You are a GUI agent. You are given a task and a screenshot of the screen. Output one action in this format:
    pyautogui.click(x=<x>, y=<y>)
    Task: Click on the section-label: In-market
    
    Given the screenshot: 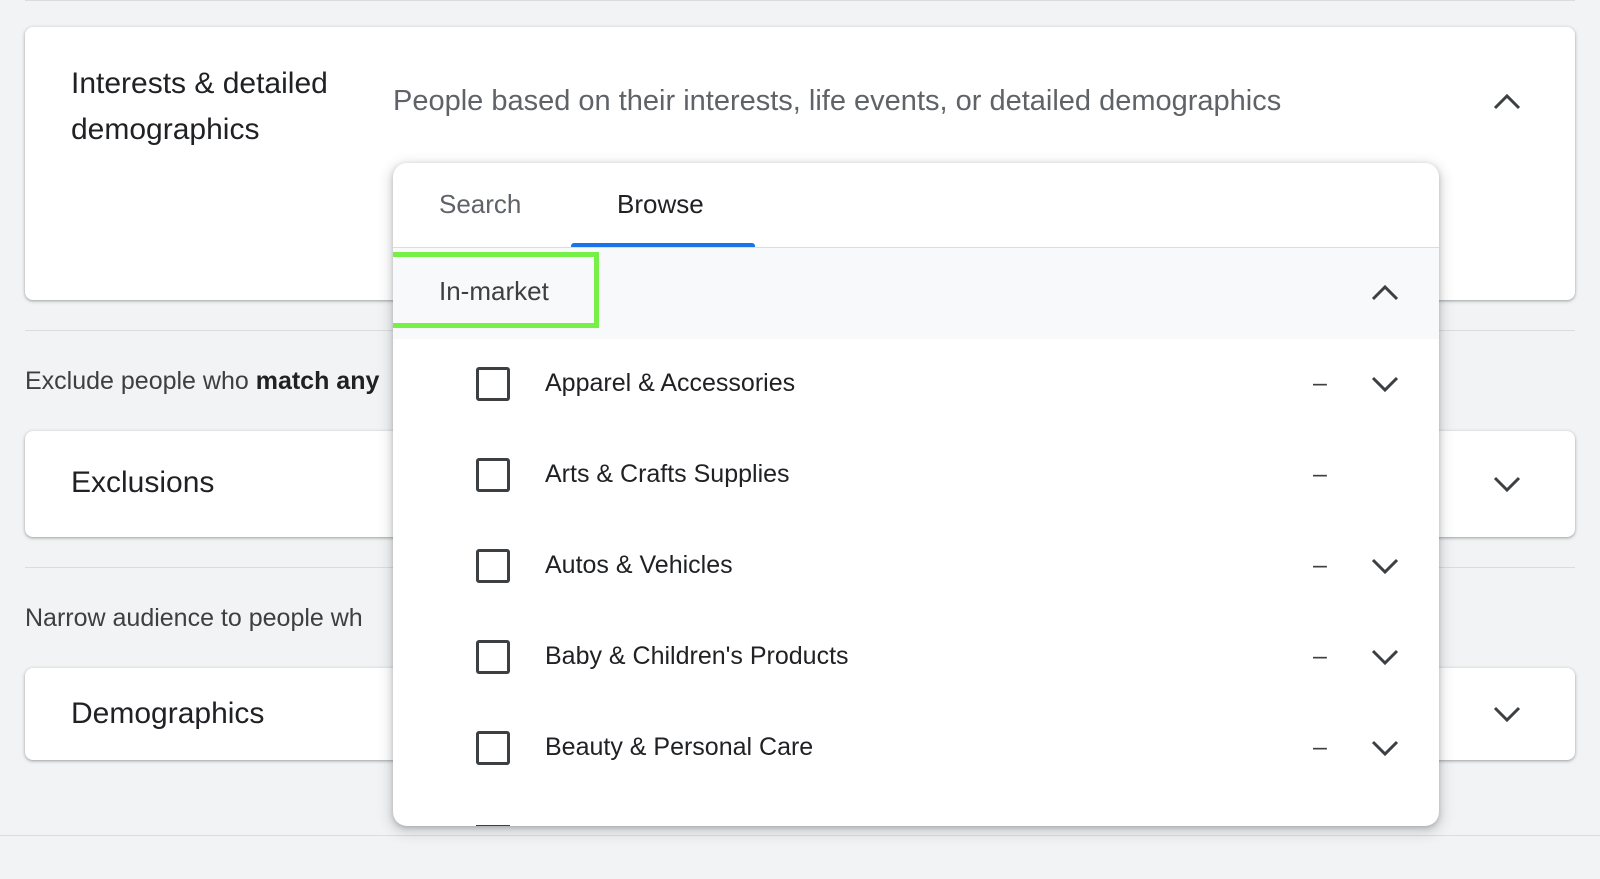 What is the action you would take?
    pyautogui.click(x=494, y=291)
    